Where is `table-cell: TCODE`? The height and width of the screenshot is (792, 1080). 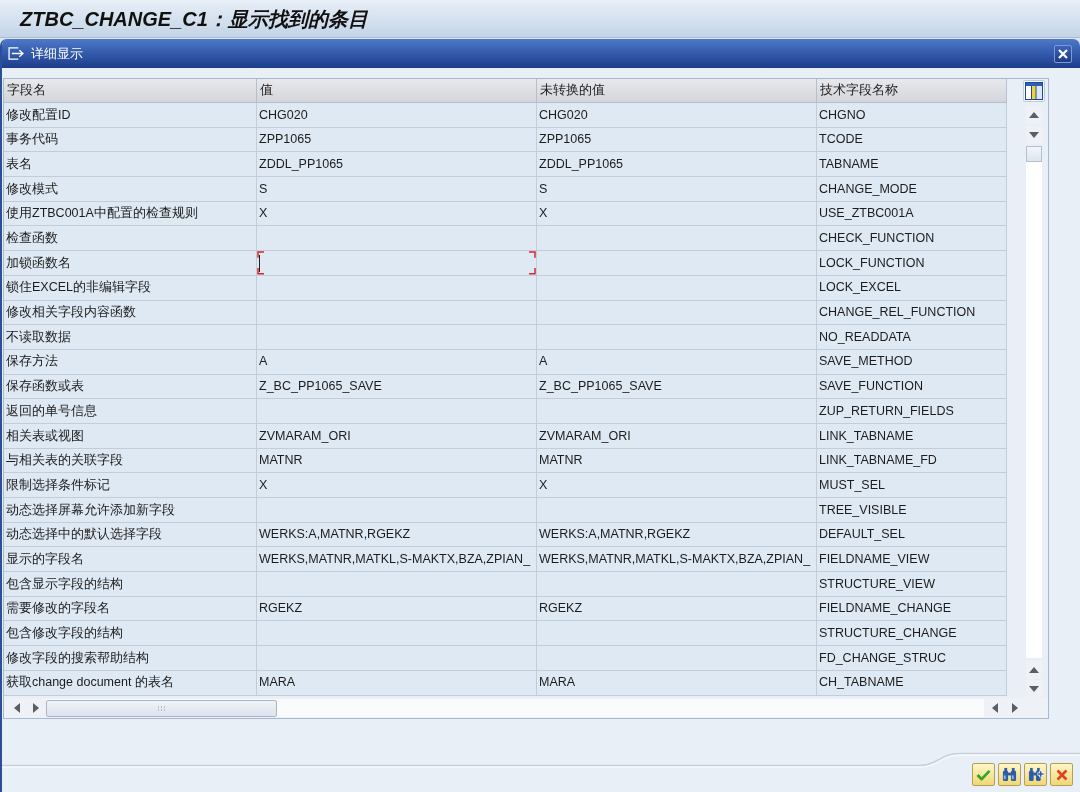
table-cell: TCODE is located at coordinates (912, 140).